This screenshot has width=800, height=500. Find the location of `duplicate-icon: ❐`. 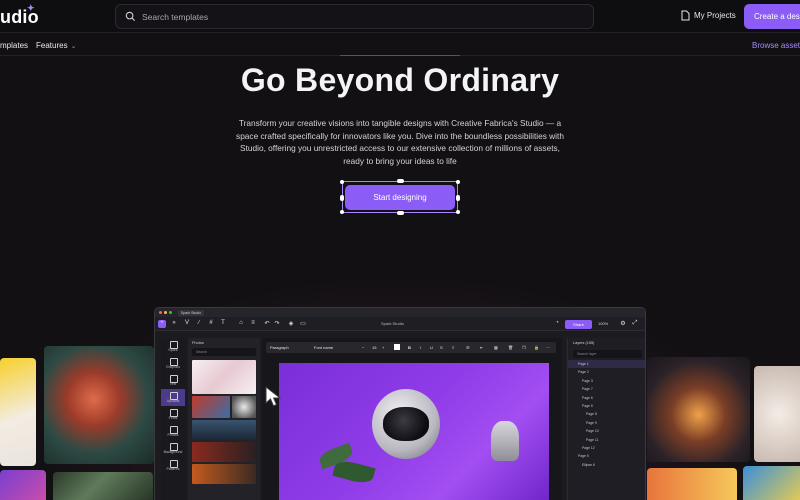

duplicate-icon: ❐ is located at coordinates (524, 347).